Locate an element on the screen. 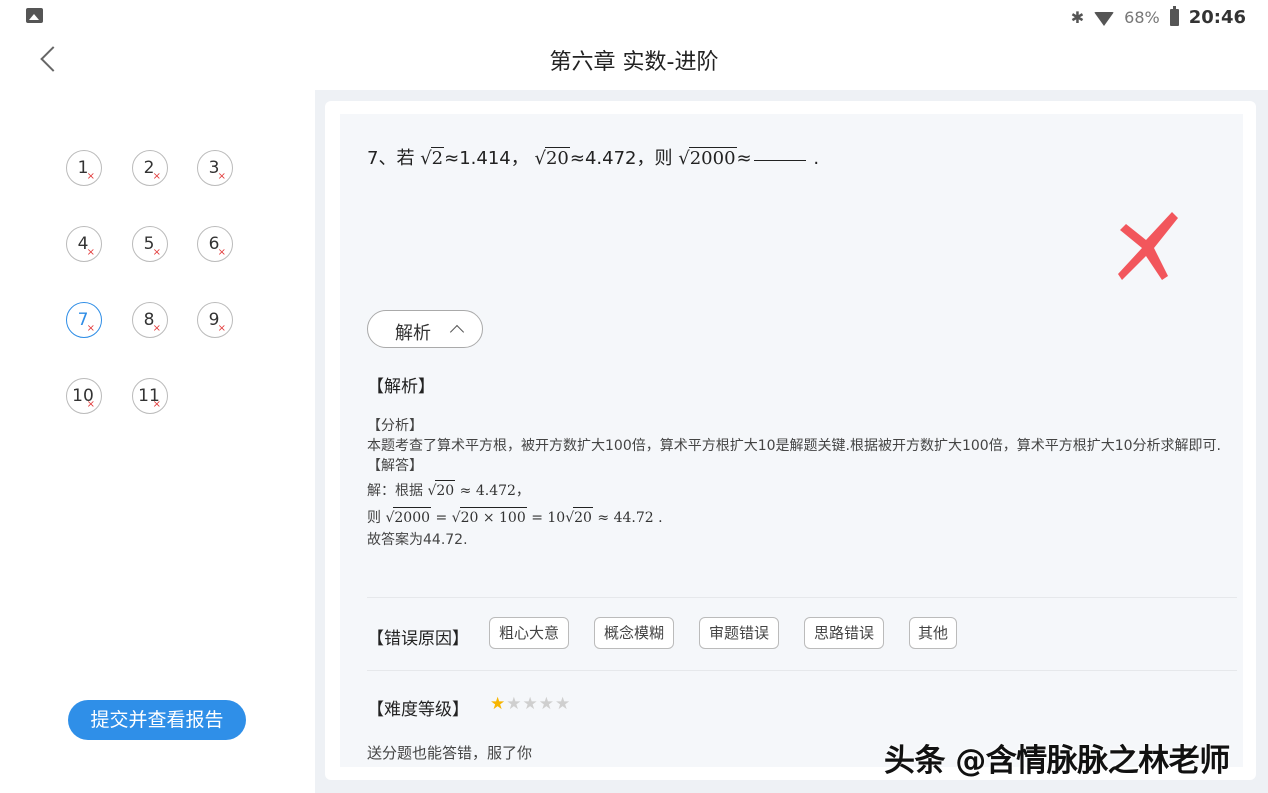  solution-text: 则 is located at coordinates (374, 518).